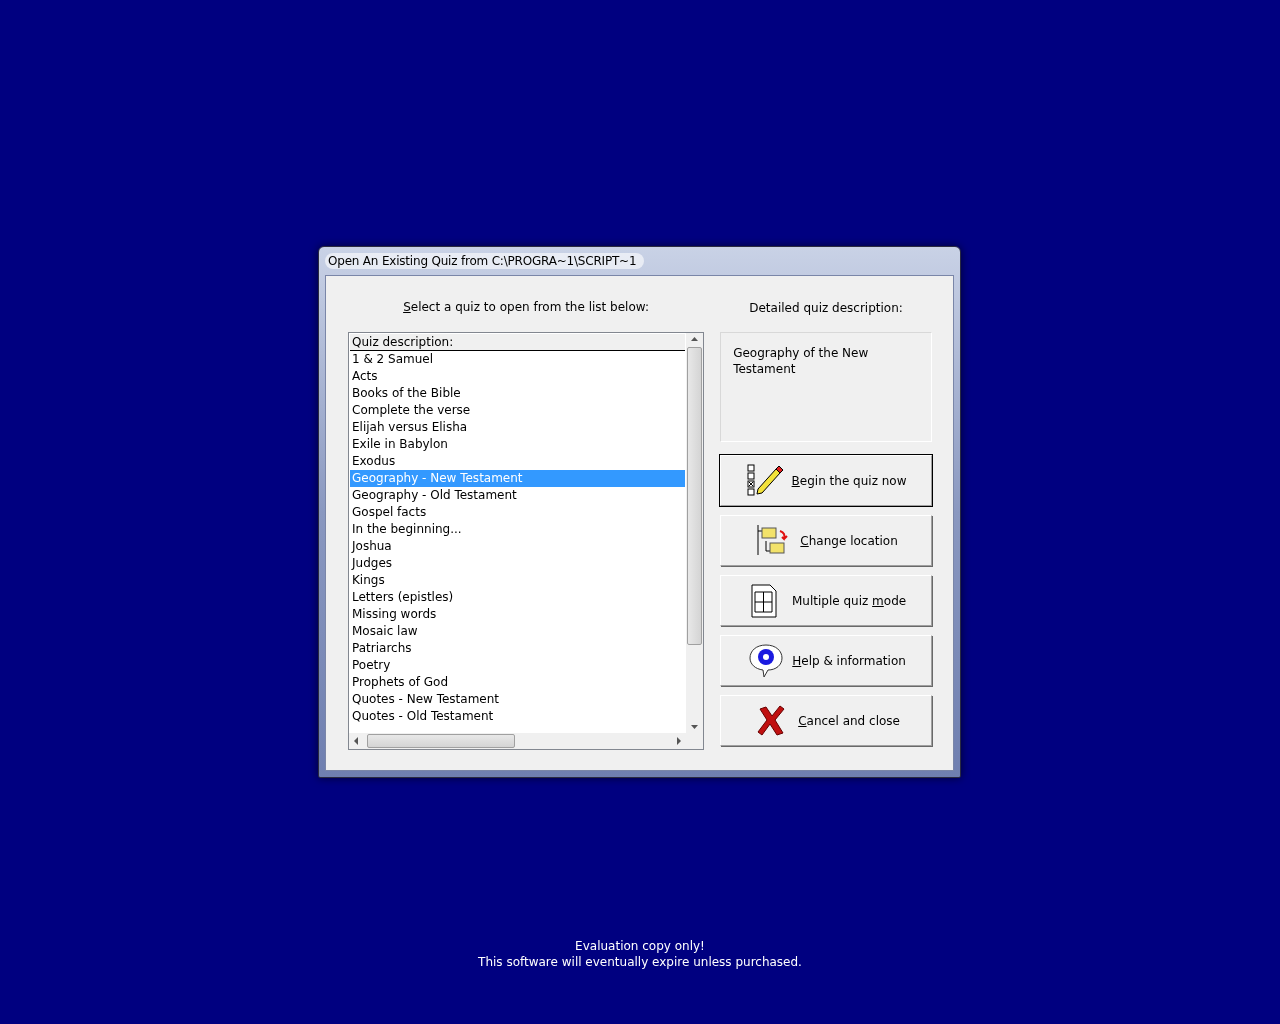 The image size is (1280, 1024). What do you see at coordinates (518, 410) in the screenshot?
I see `quiz-item: Complete the verse` at bounding box center [518, 410].